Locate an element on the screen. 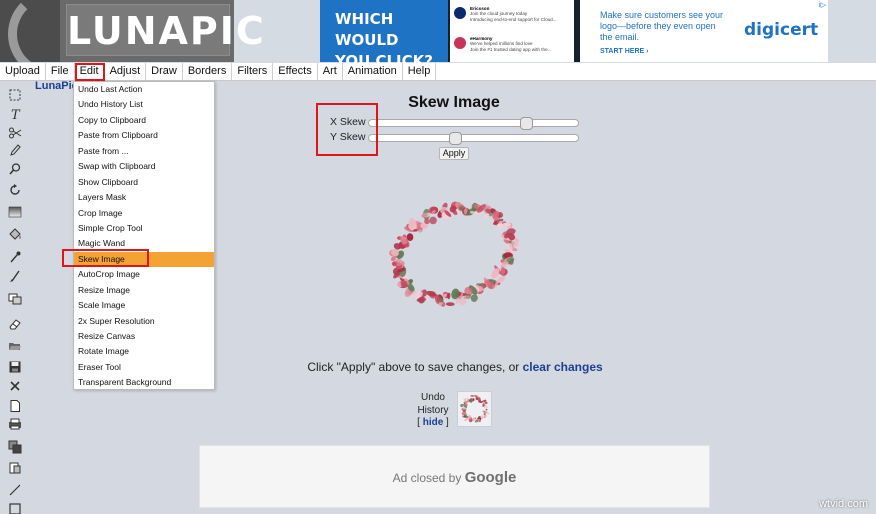 The image size is (876, 514). ad-cta-link: START HERE › is located at coordinates (624, 51).